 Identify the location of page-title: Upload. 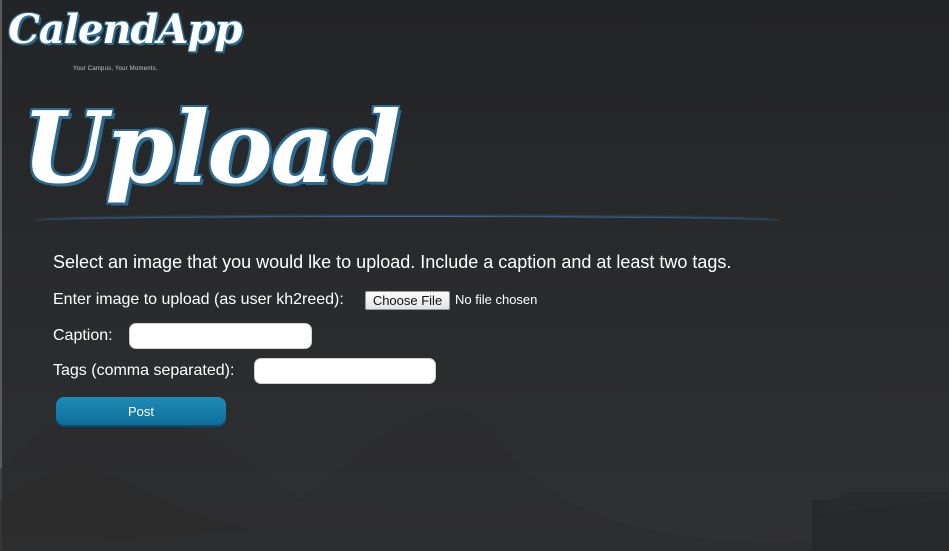
(211, 148).